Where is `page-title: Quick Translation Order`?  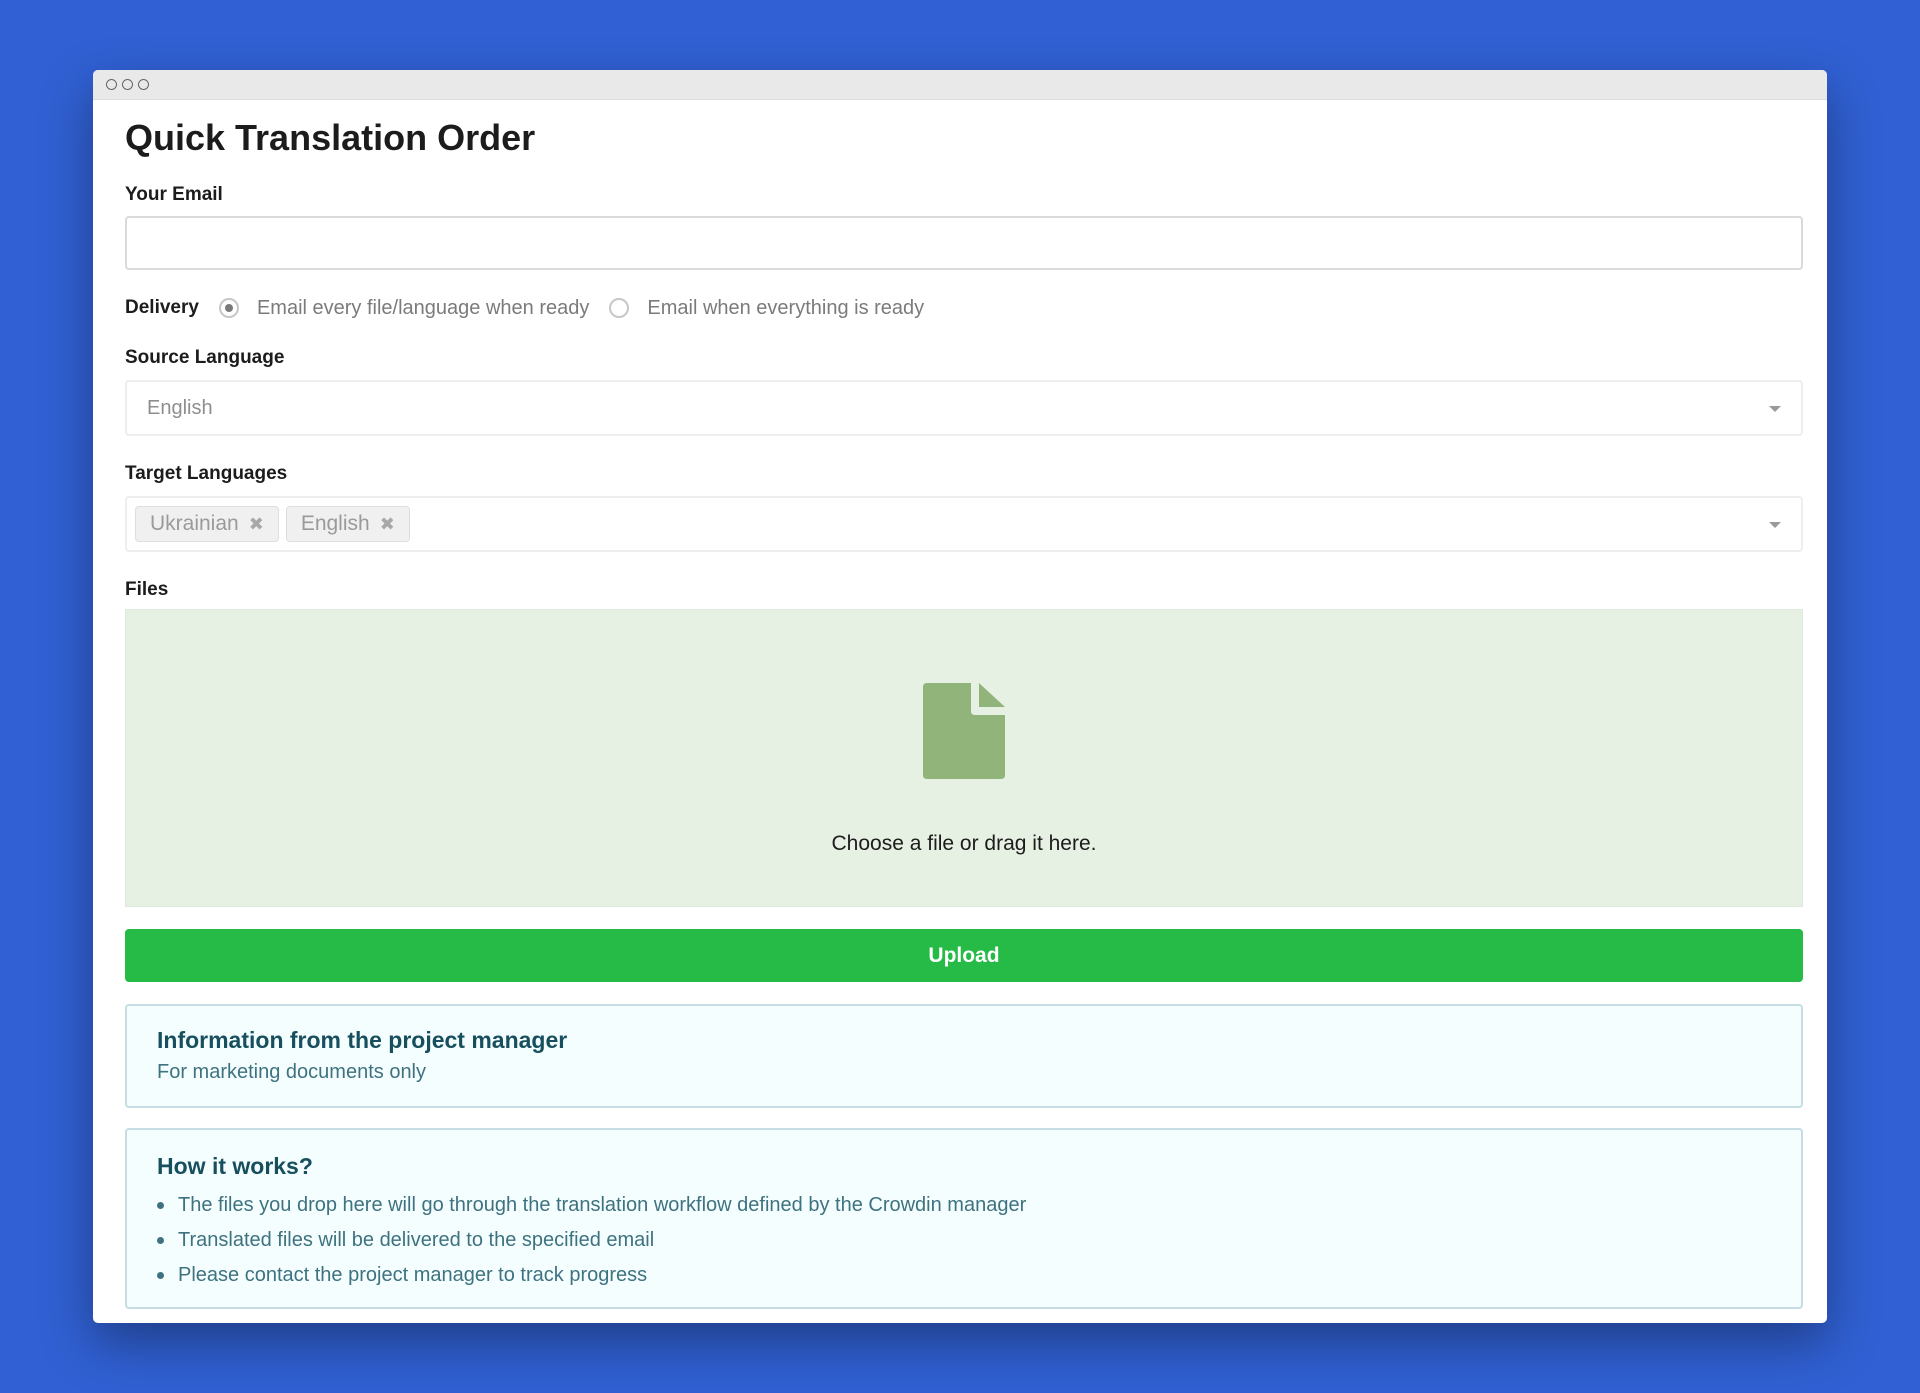 page-title: Quick Translation Order is located at coordinates (330, 137).